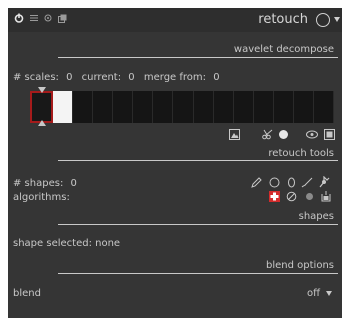 Image resolution: width=342 pixels, height=318 pixels. What do you see at coordinates (274, 184) in the screenshot?
I see `circle-shape-icon` at bounding box center [274, 184].